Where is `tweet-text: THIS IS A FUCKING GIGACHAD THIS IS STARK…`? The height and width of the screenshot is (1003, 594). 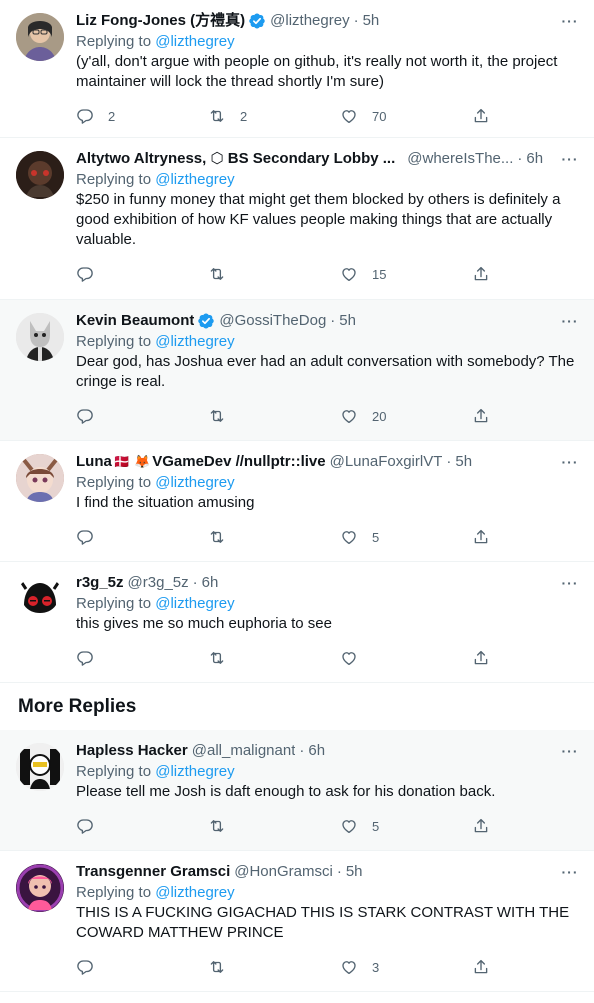 tweet-text: THIS IS A FUCKING GIGACHAD THIS IS STARK… is located at coordinates (323, 922).